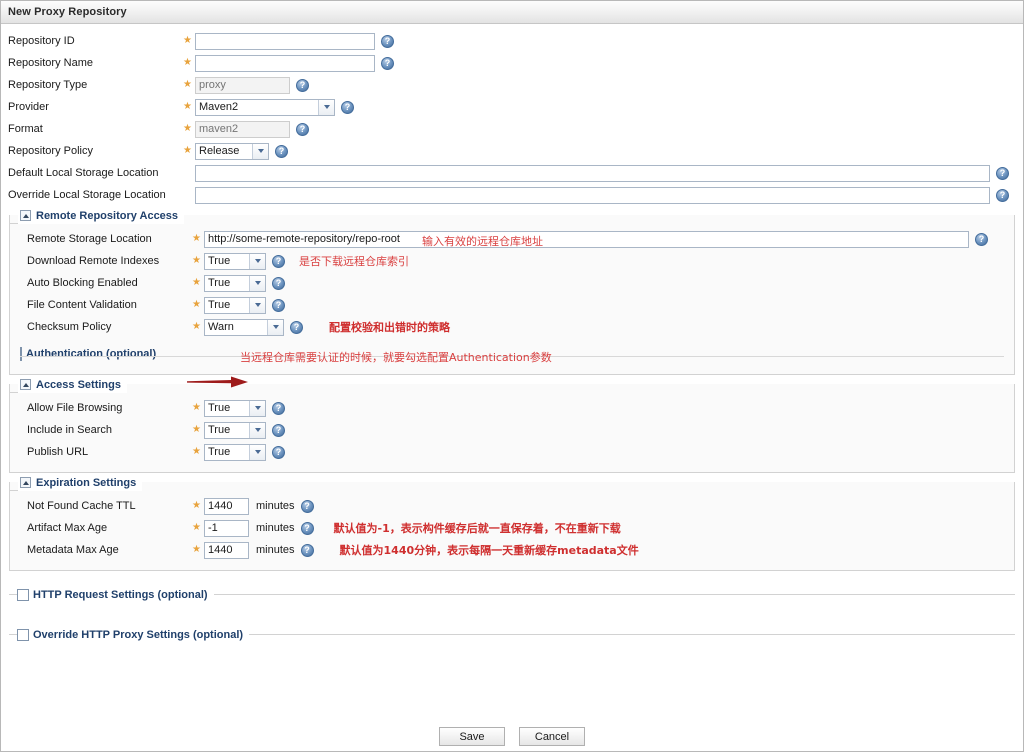 This screenshot has height=752, width=1024. Describe the element at coordinates (25, 129) in the screenshot. I see `label-format: Format` at that location.